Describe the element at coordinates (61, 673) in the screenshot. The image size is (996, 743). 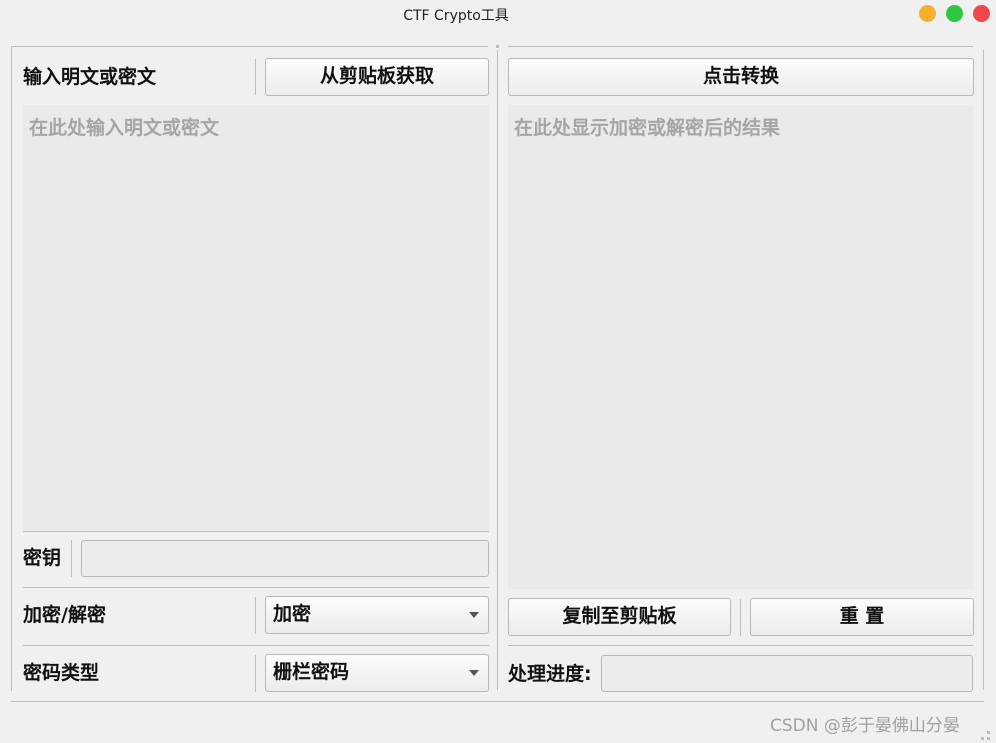
I see `cipher-type-label: 密码类型` at that location.